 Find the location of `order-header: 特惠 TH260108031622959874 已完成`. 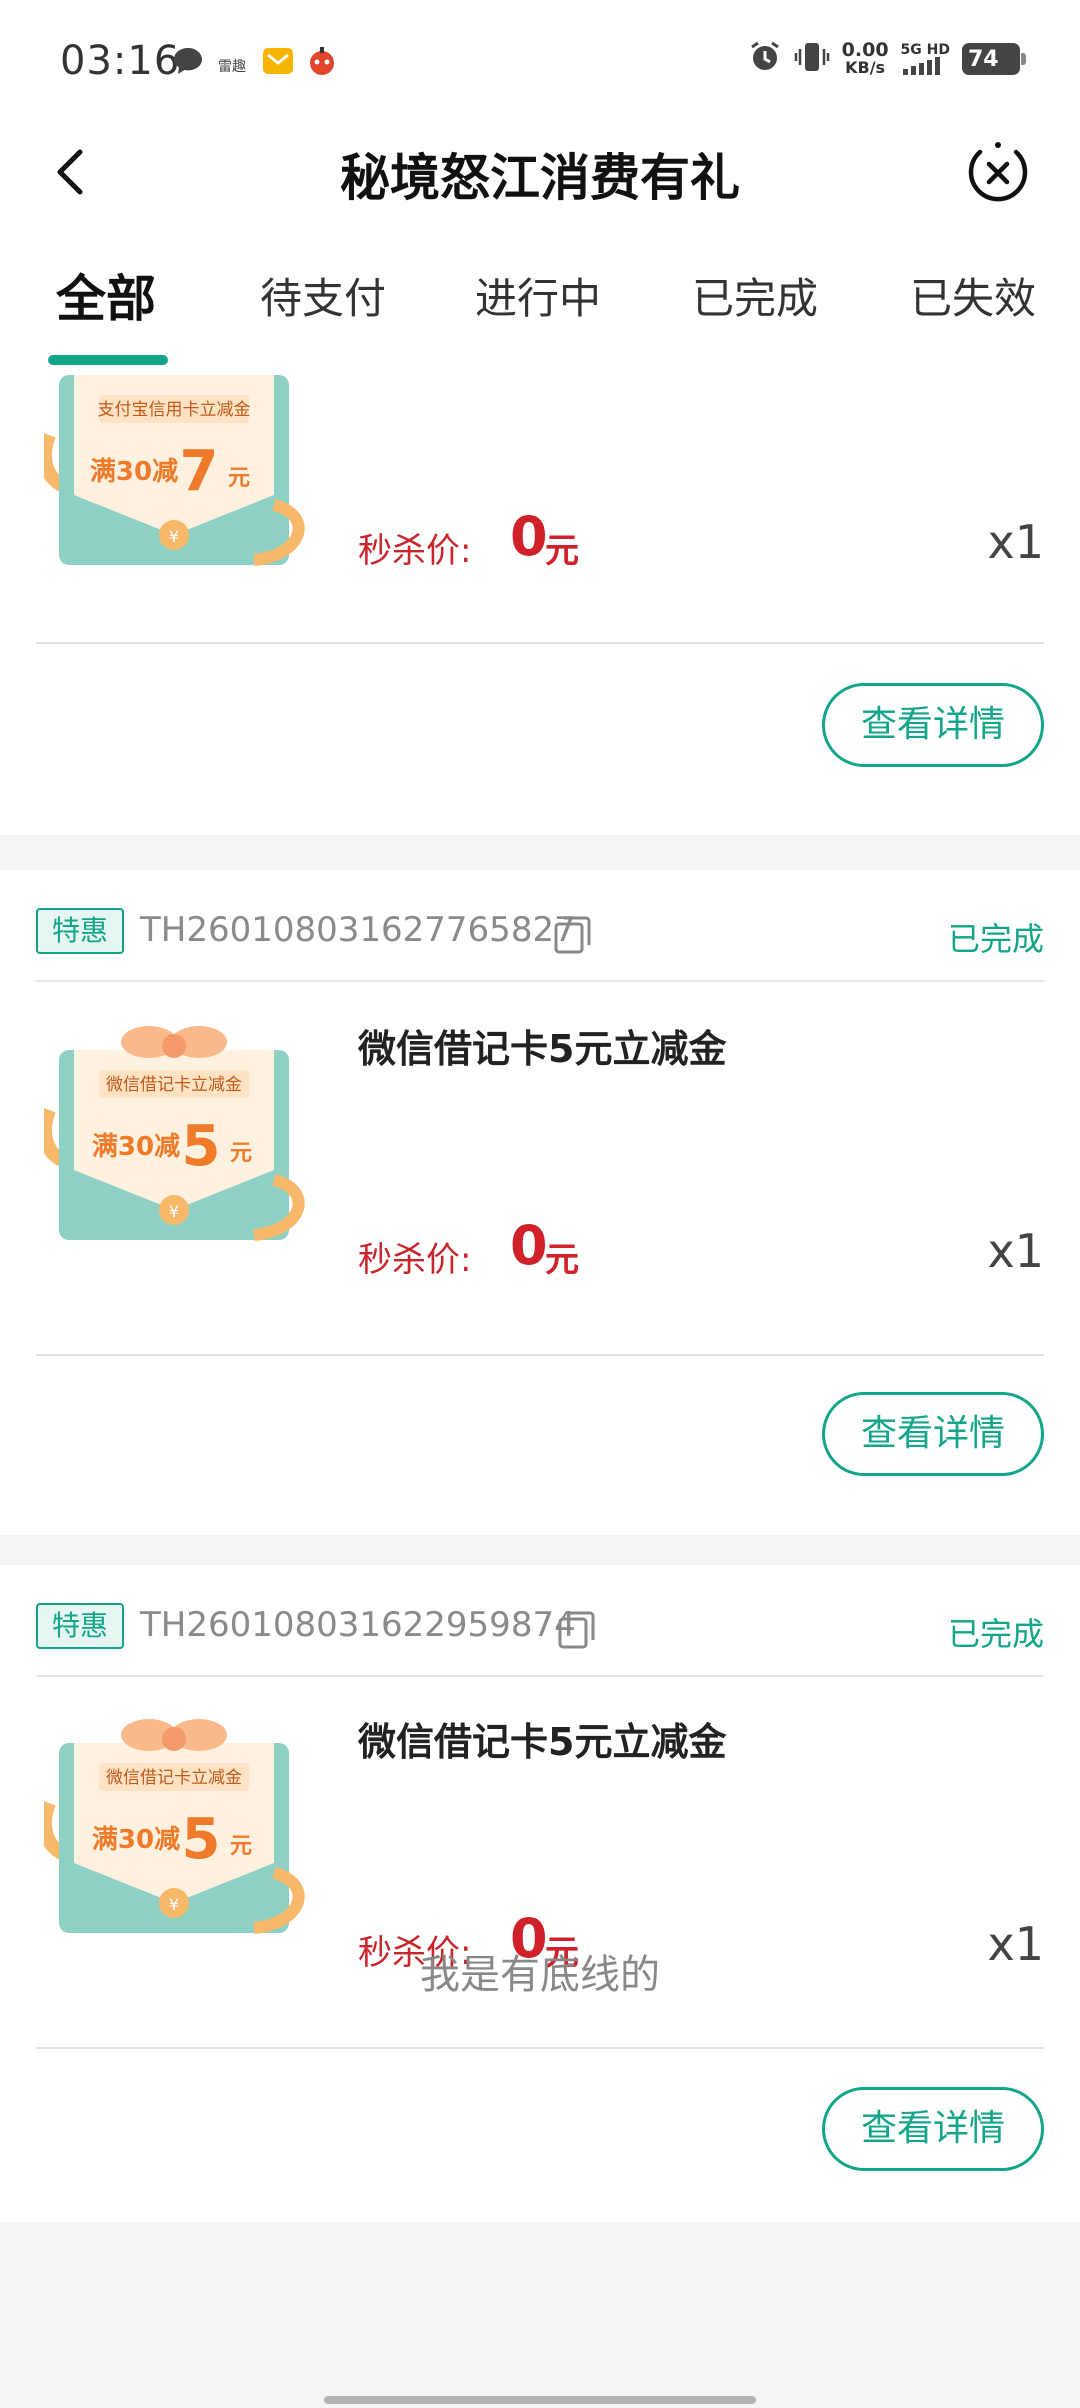

order-header: 特惠 TH260108031622959874 已完成 is located at coordinates (540, 1621).